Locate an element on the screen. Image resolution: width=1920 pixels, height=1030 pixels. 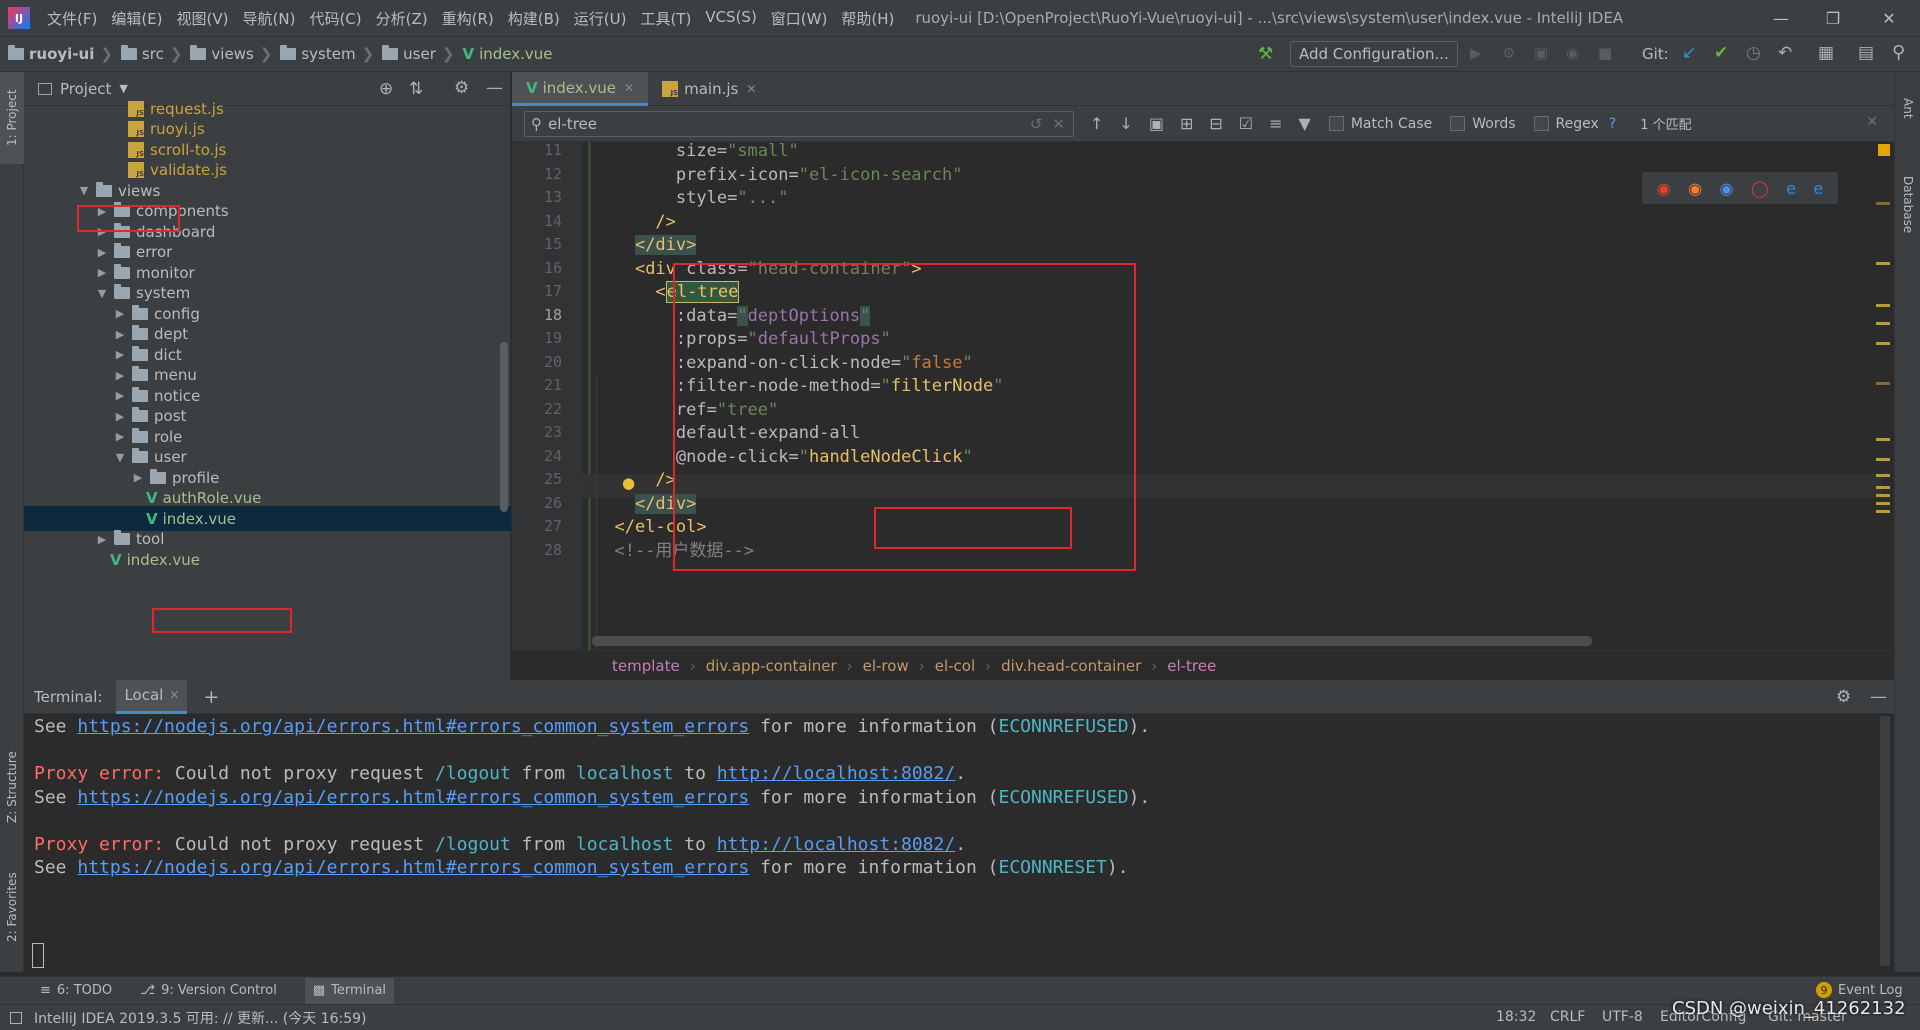
terminal-scrollbar is located at coordinates (1885, 841).